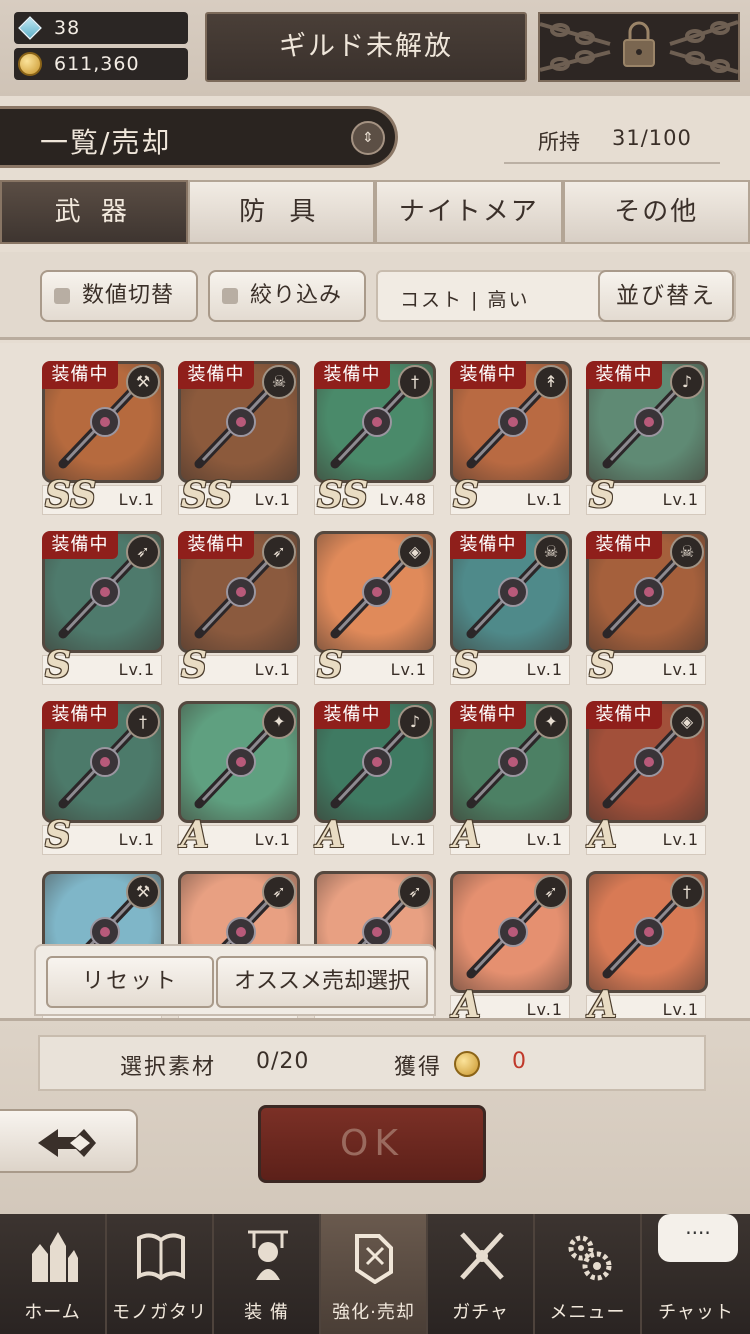  I want to click on item-card: † A Lv.1, so click(647, 944).